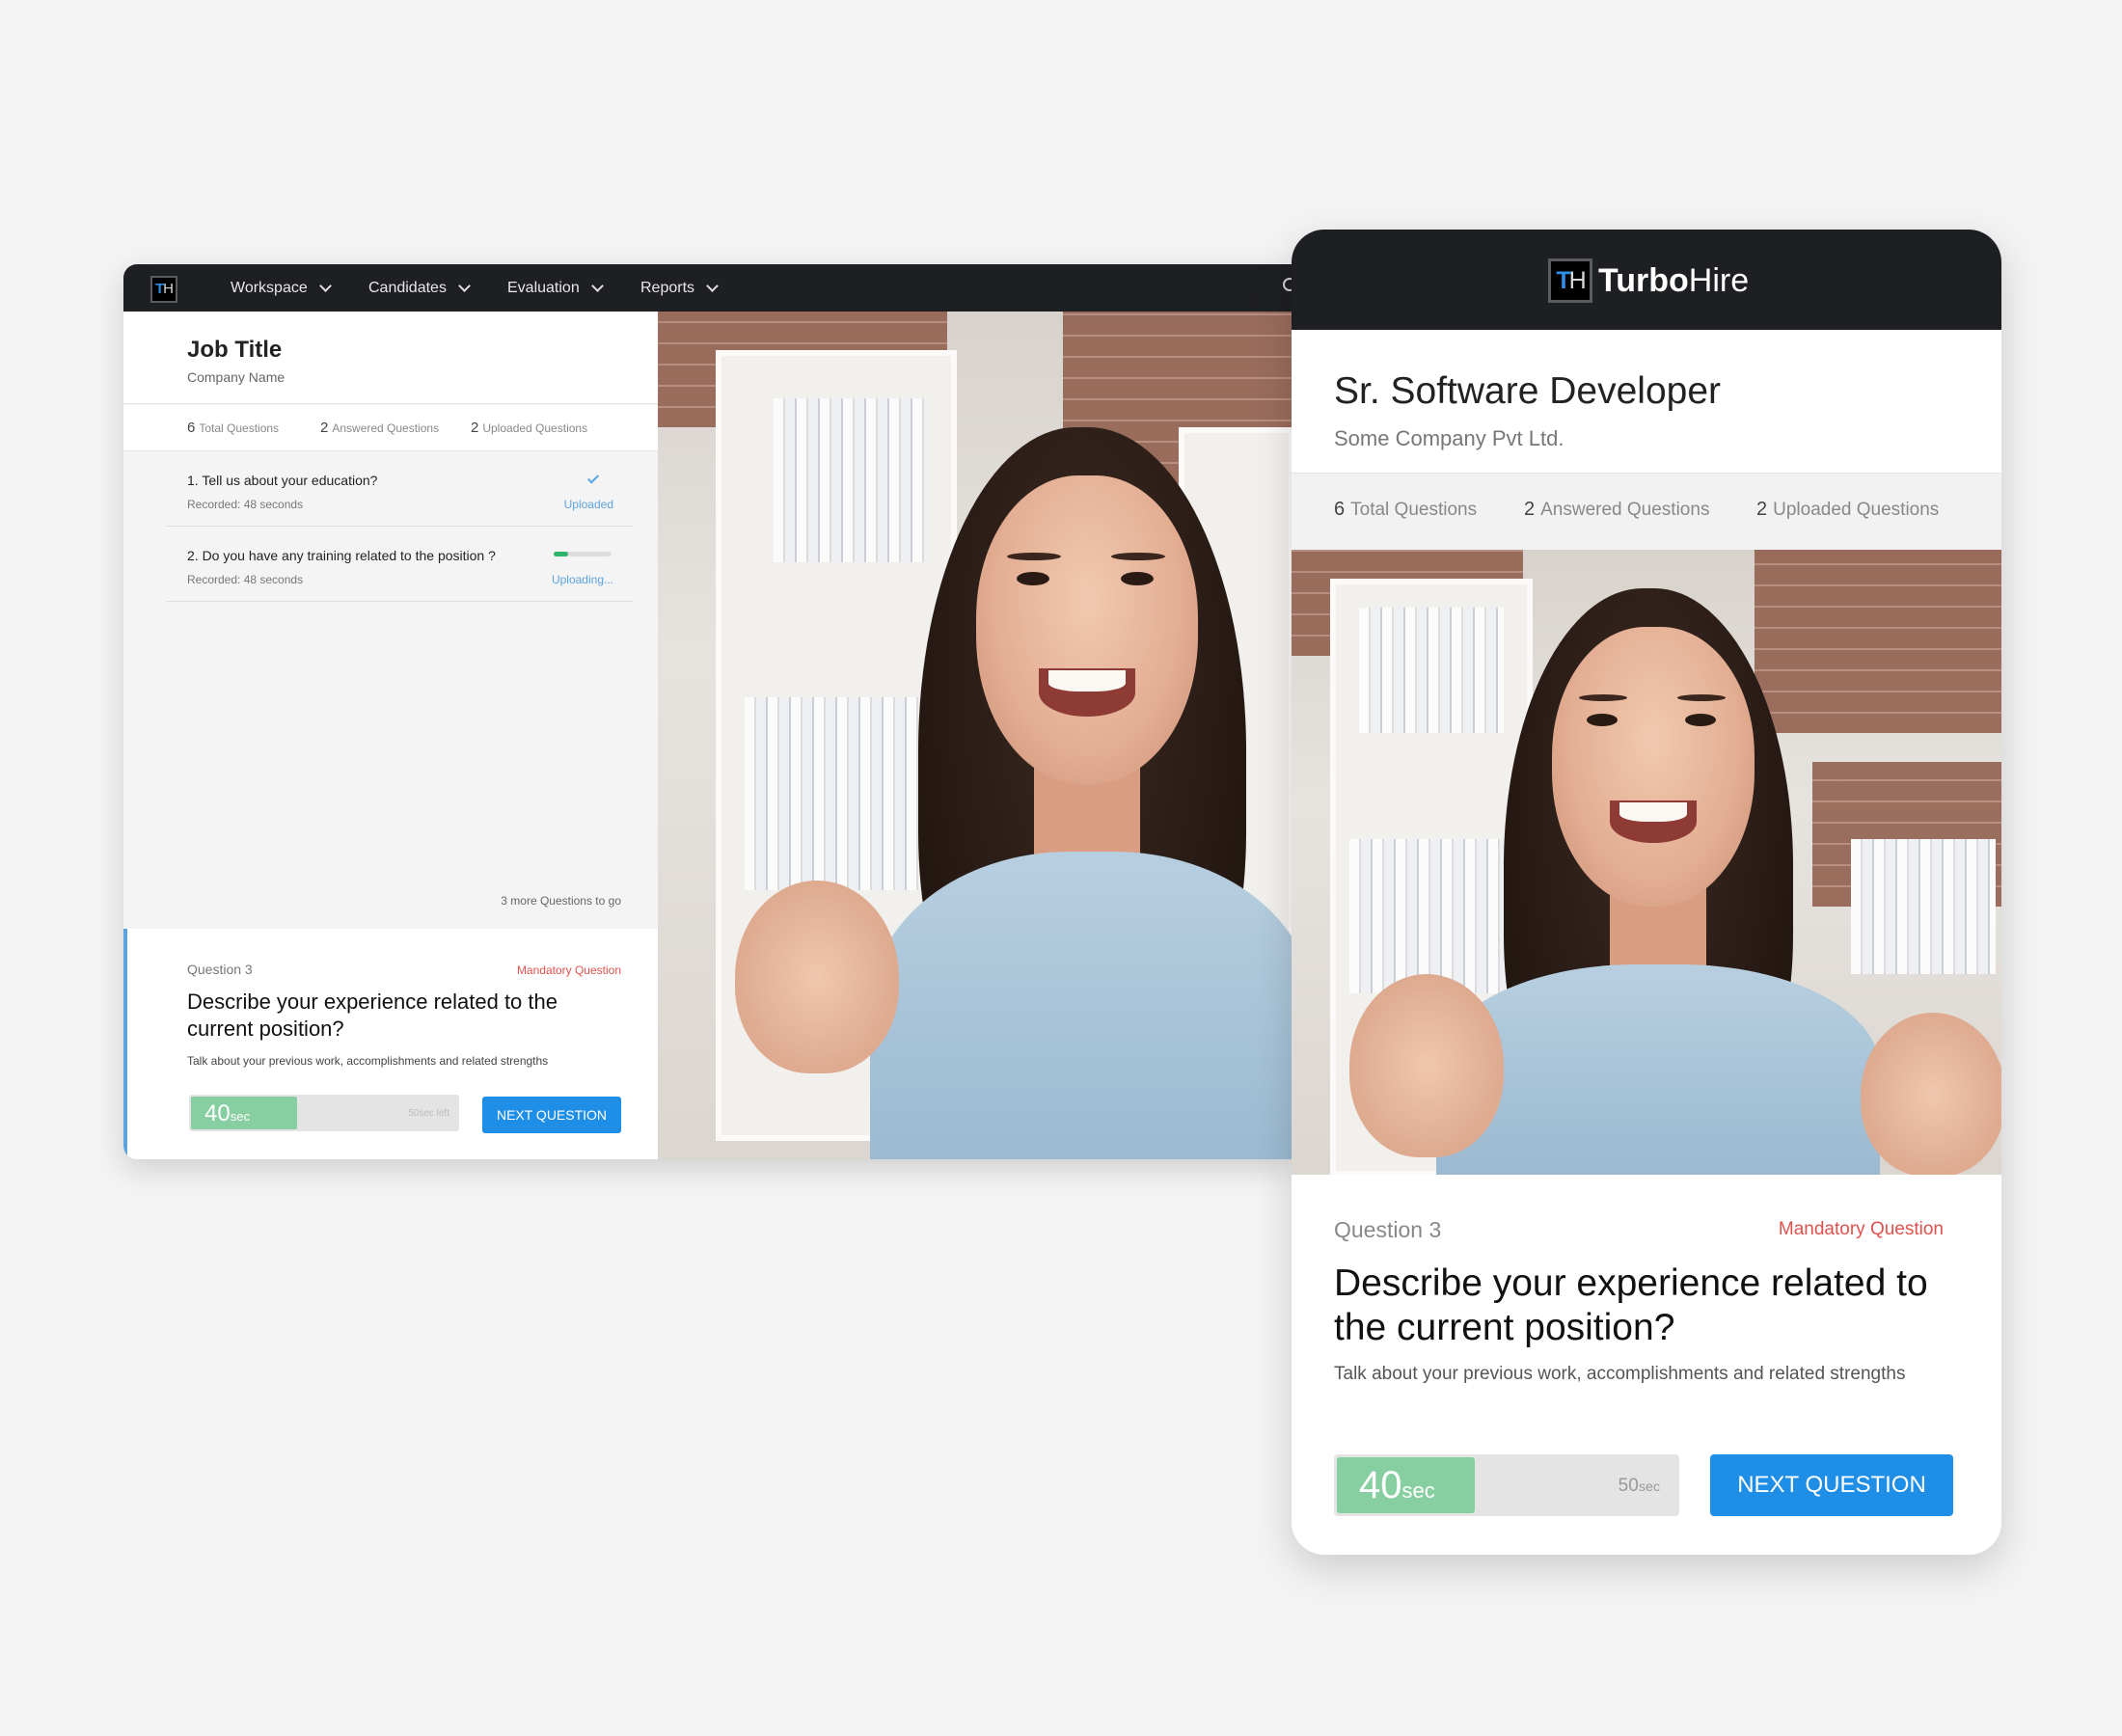  I want to click on company-name: Company Name, so click(237, 377).